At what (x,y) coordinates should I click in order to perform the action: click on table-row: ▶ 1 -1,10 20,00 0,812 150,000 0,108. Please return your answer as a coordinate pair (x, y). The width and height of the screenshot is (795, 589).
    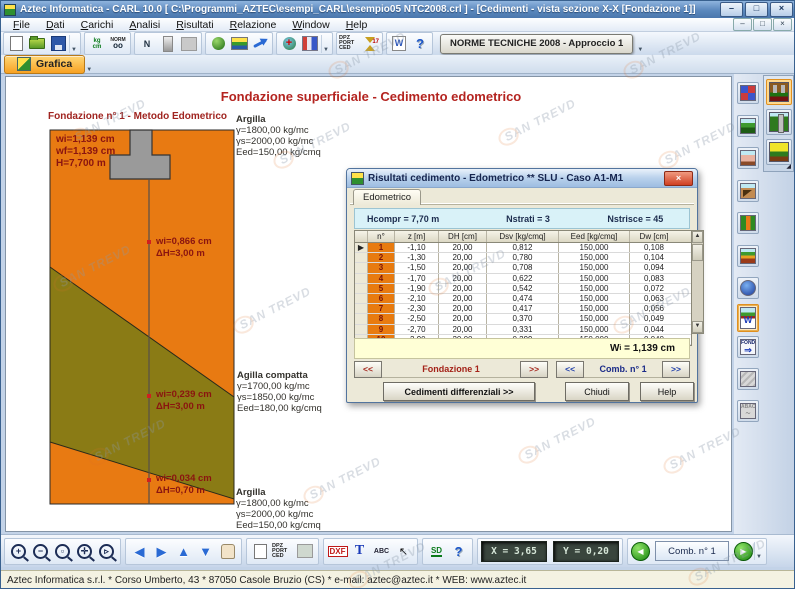
    Looking at the image, I should click on (523, 248).